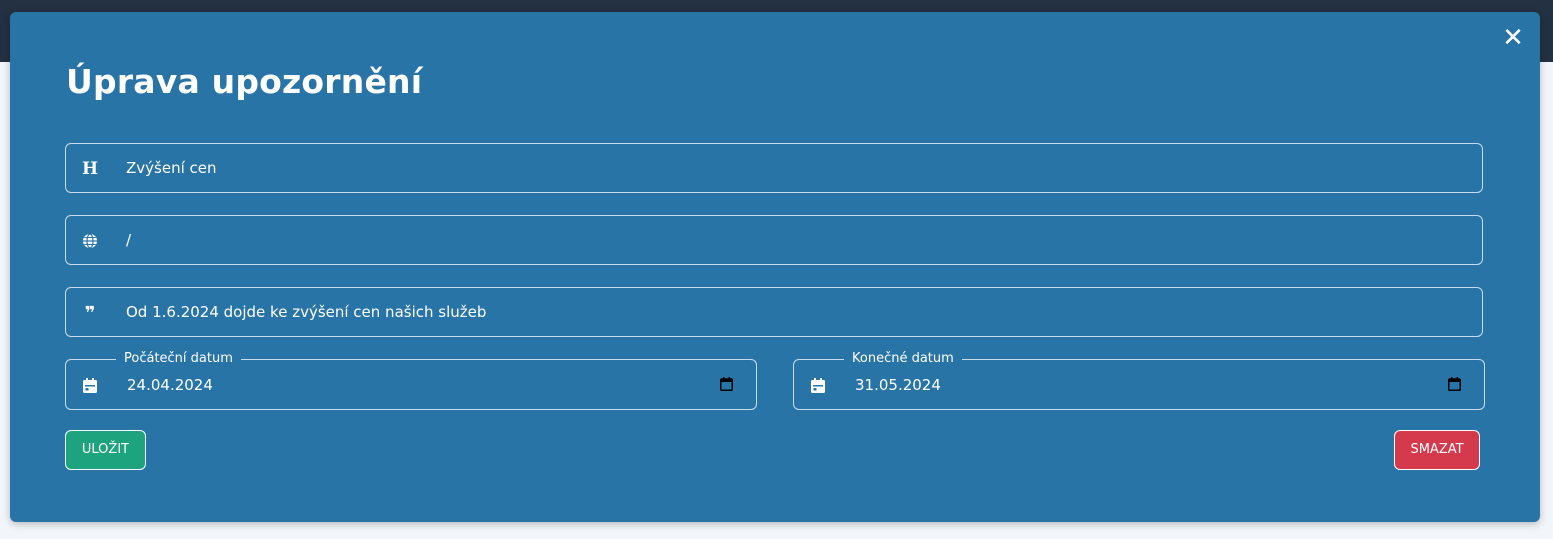 This screenshot has width=1553, height=539. I want to click on start-date-field: Počáteční datum 24.04.2024, so click(411, 380).